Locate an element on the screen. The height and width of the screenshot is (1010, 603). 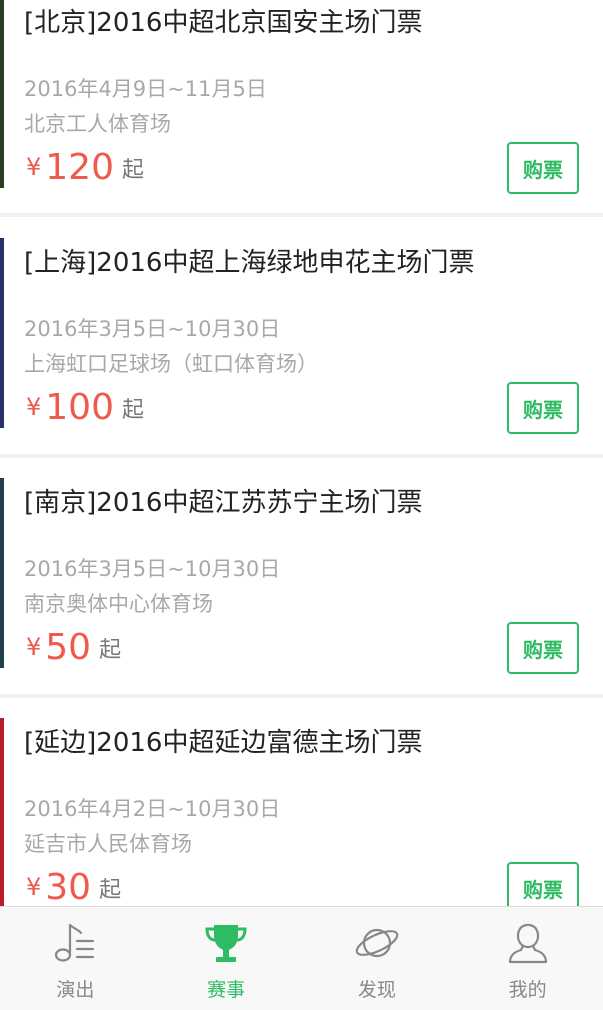
bottom-tab-bar: 演出 赛事 发现 我的 is located at coordinates (301, 958).